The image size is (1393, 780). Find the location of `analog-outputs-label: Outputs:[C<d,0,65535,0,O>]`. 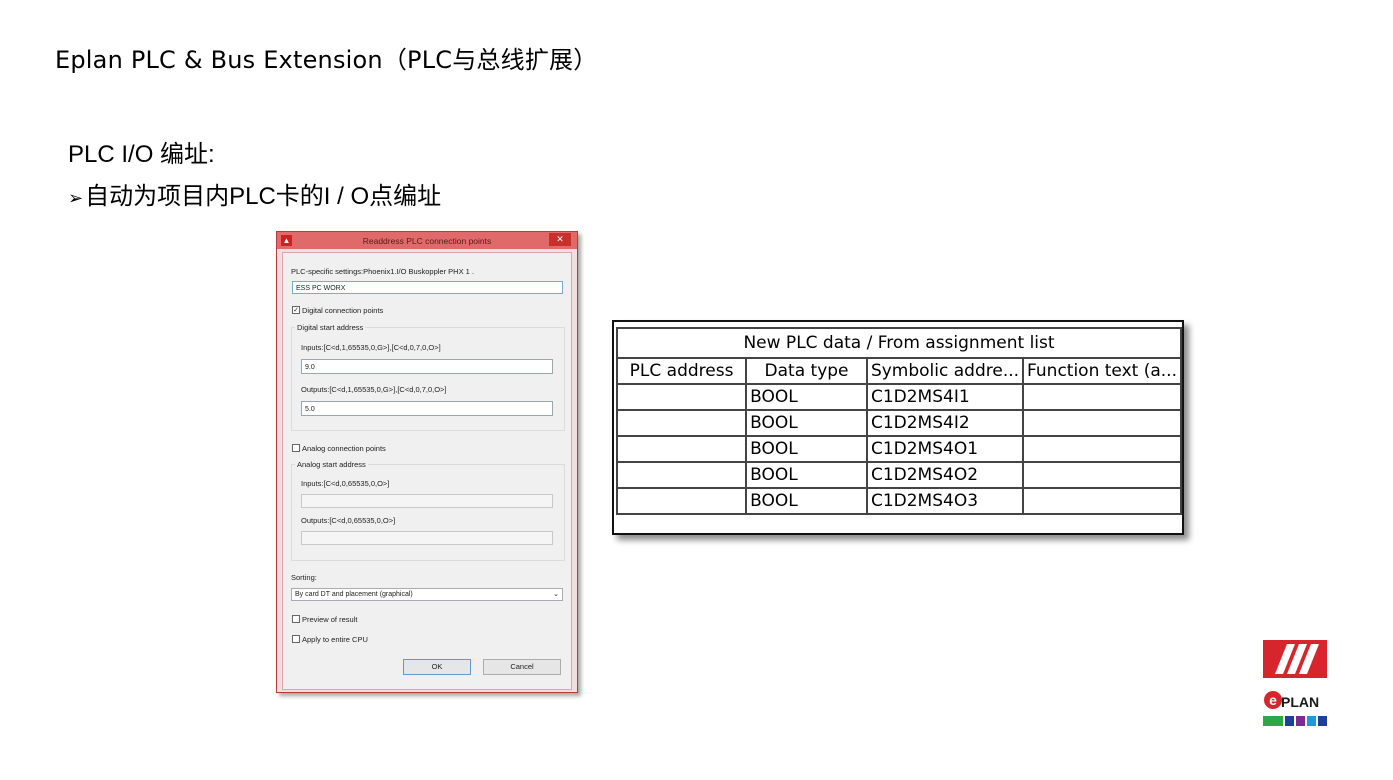

analog-outputs-label: Outputs:[C<d,0,65535,0,O>] is located at coordinates (348, 520).